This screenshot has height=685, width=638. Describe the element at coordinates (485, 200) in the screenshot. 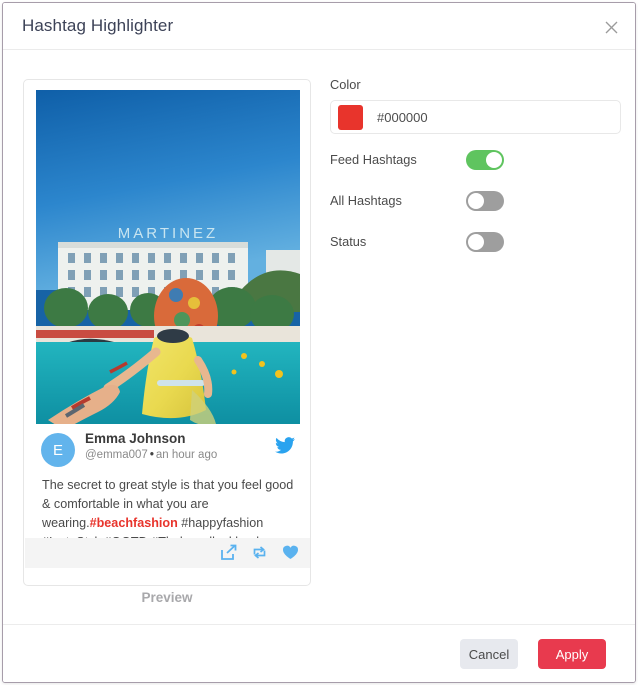

I see `all-hashtags-toggle` at that location.